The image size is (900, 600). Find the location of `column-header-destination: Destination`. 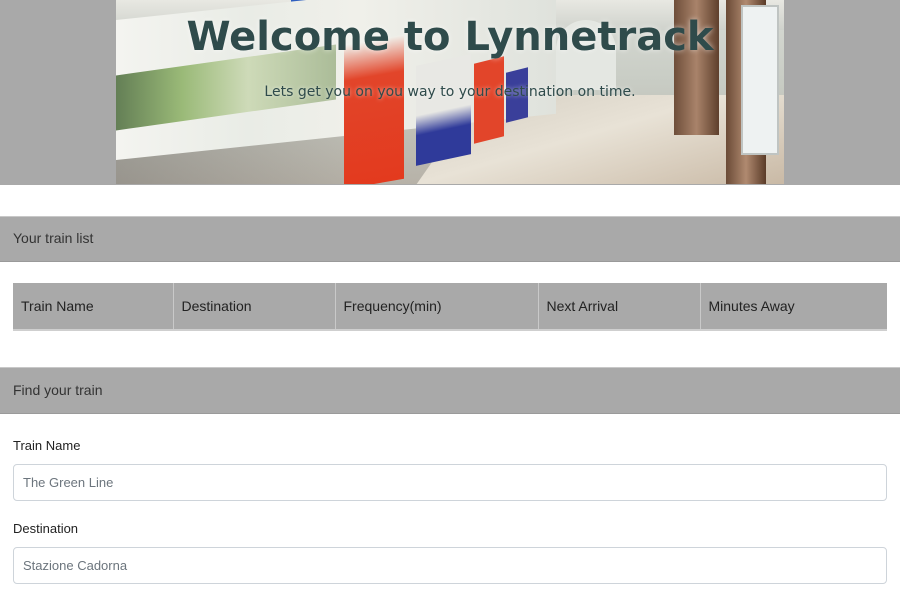

column-header-destination: Destination is located at coordinates (253, 307).